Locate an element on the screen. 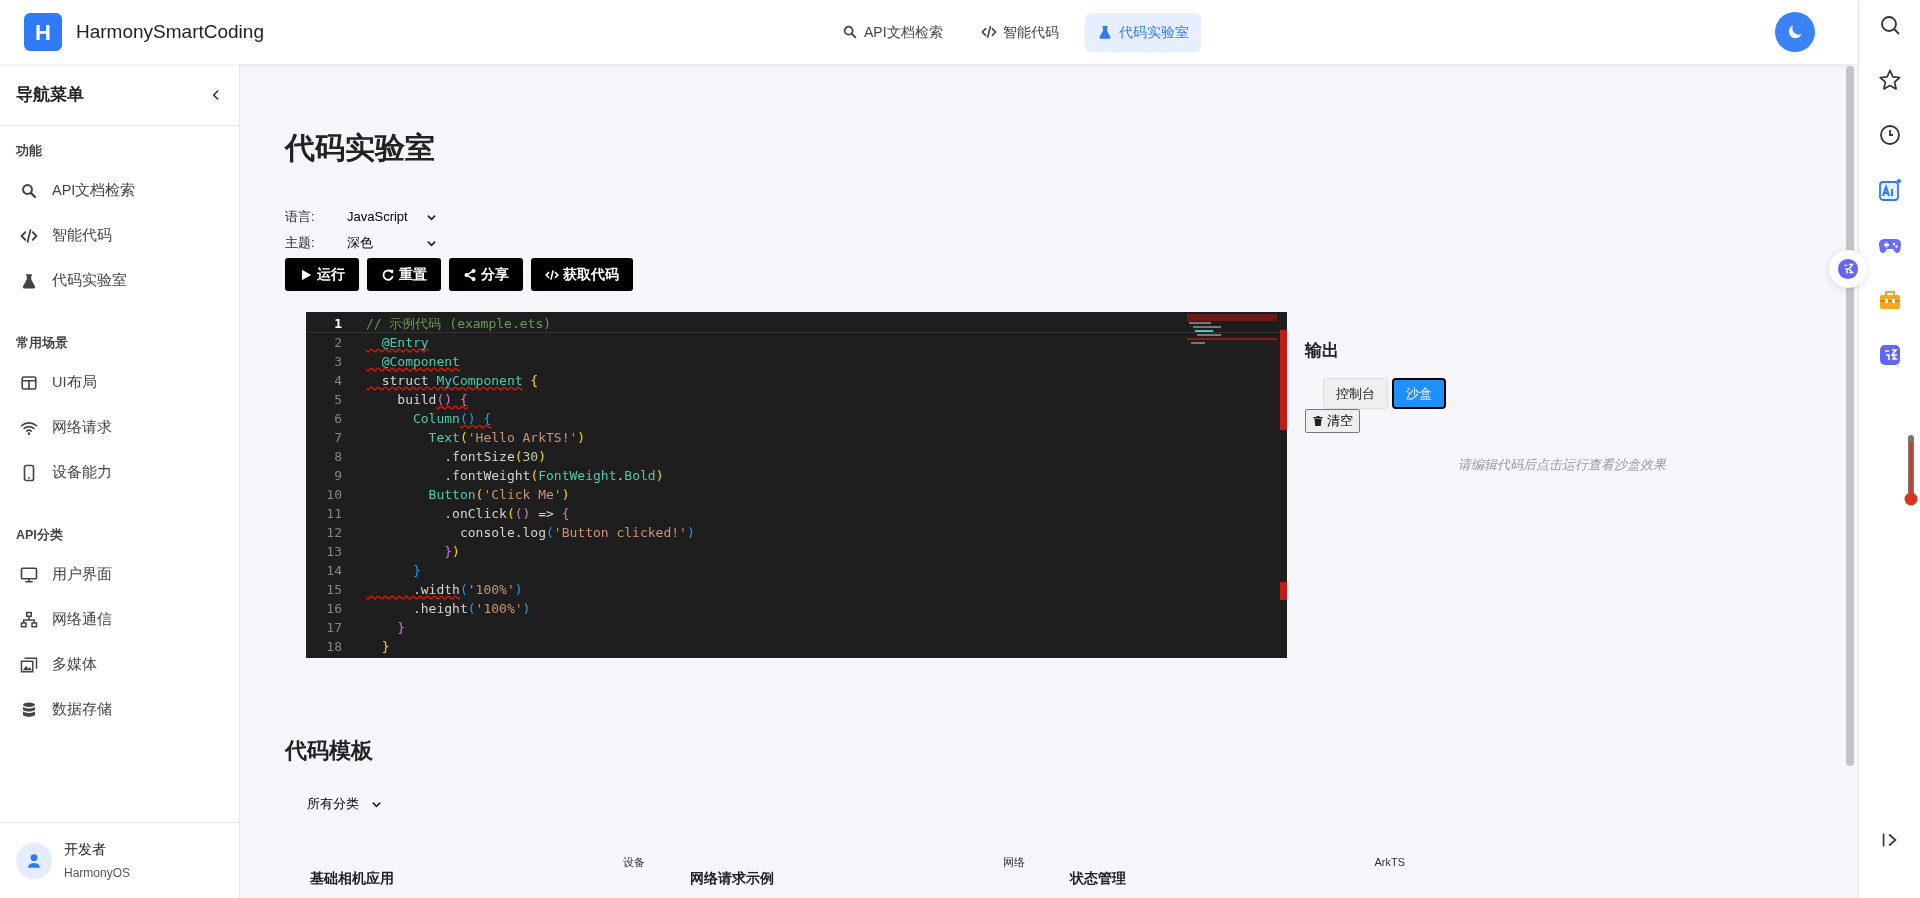 The height and width of the screenshot is (898, 1920). clock-icon is located at coordinates (1889, 135).